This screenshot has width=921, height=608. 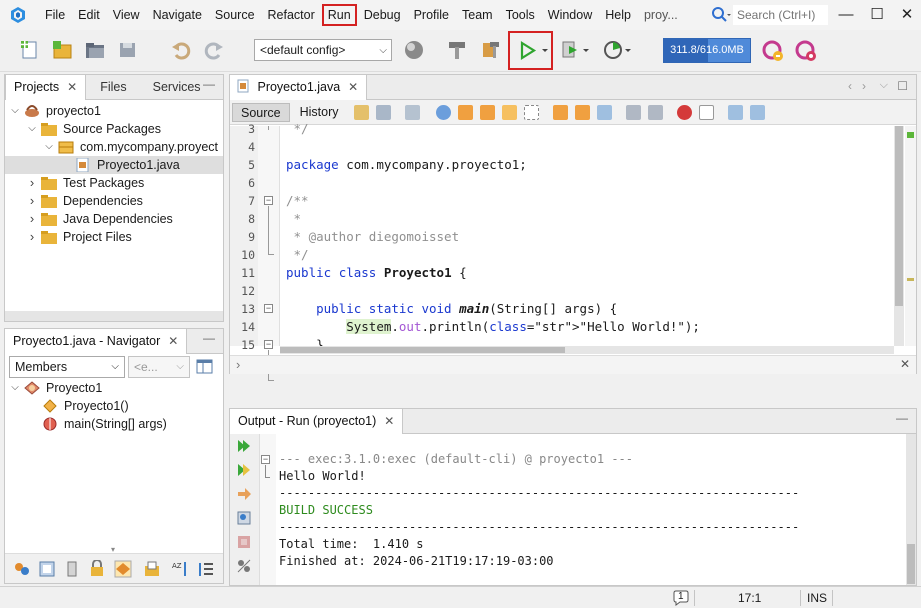 I want to click on navigator-item: ⌵ Proyecto1, so click(x=53, y=388).